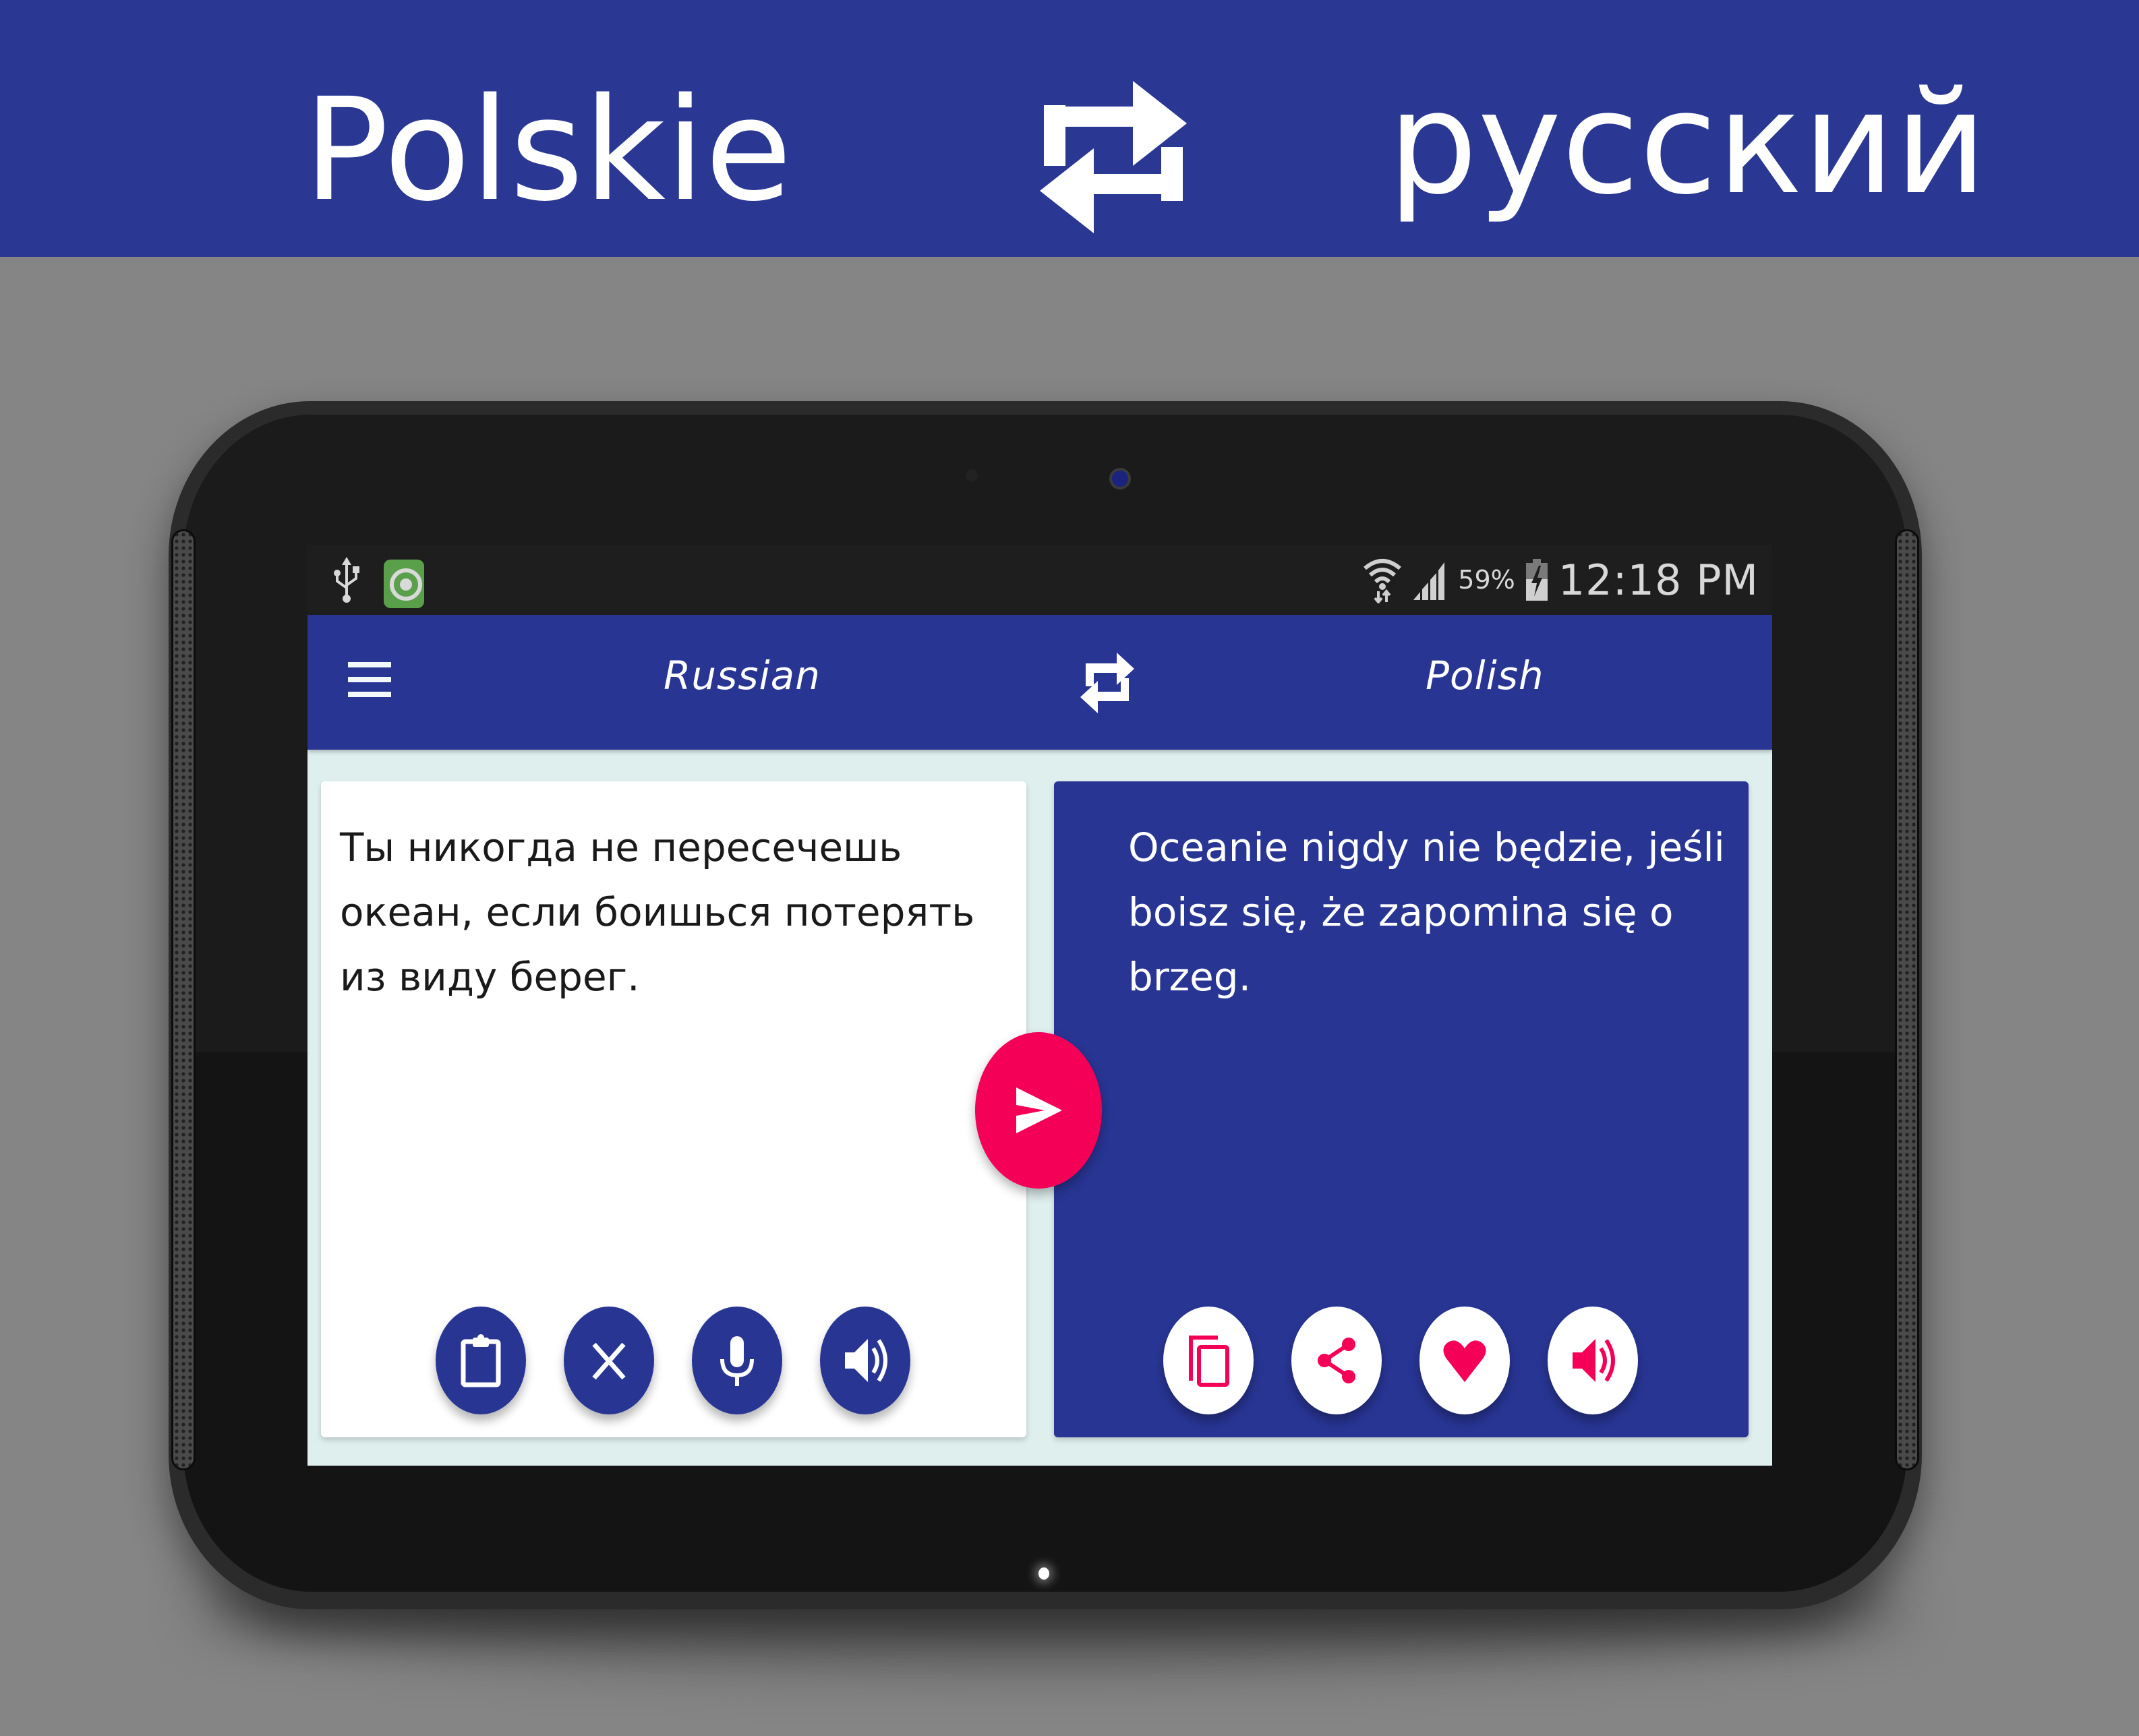 This screenshot has width=2139, height=1736. I want to click on favorite-button, so click(1464, 1360).